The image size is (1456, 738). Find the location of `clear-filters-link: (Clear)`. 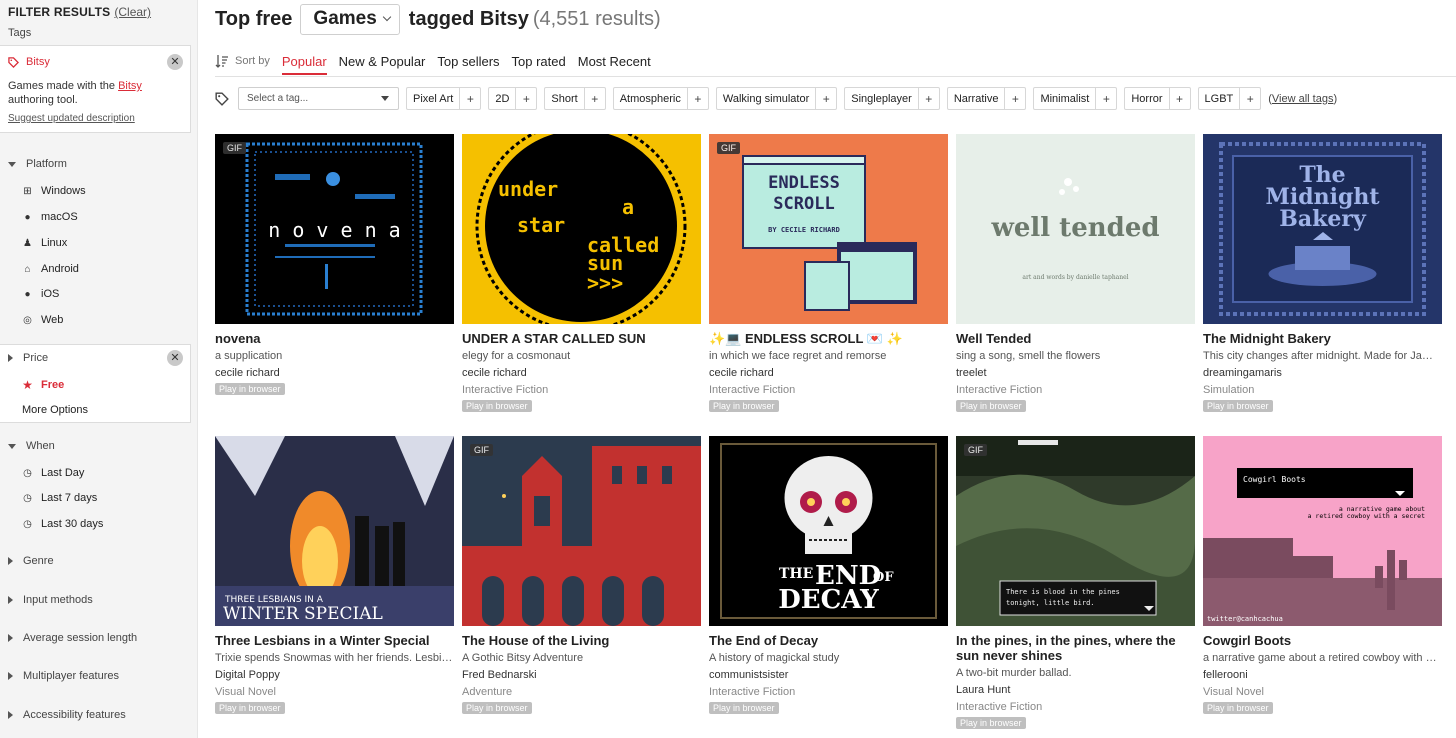

clear-filters-link: (Clear) is located at coordinates (132, 12).